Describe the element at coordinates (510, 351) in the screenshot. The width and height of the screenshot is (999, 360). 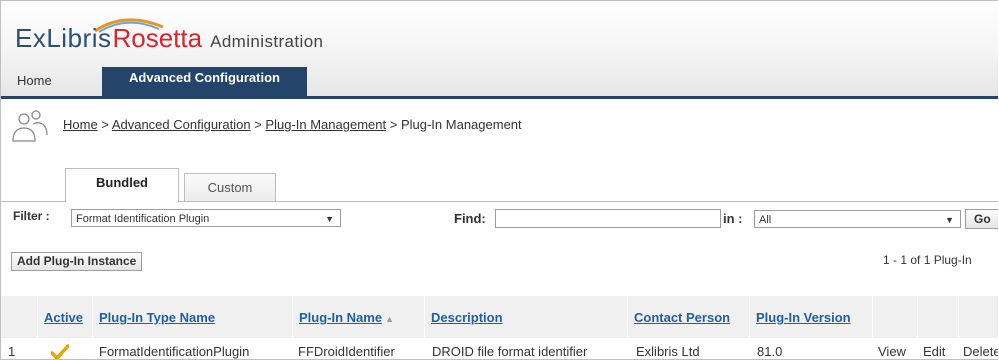
I see `row-description: DROID file format identifier` at that location.